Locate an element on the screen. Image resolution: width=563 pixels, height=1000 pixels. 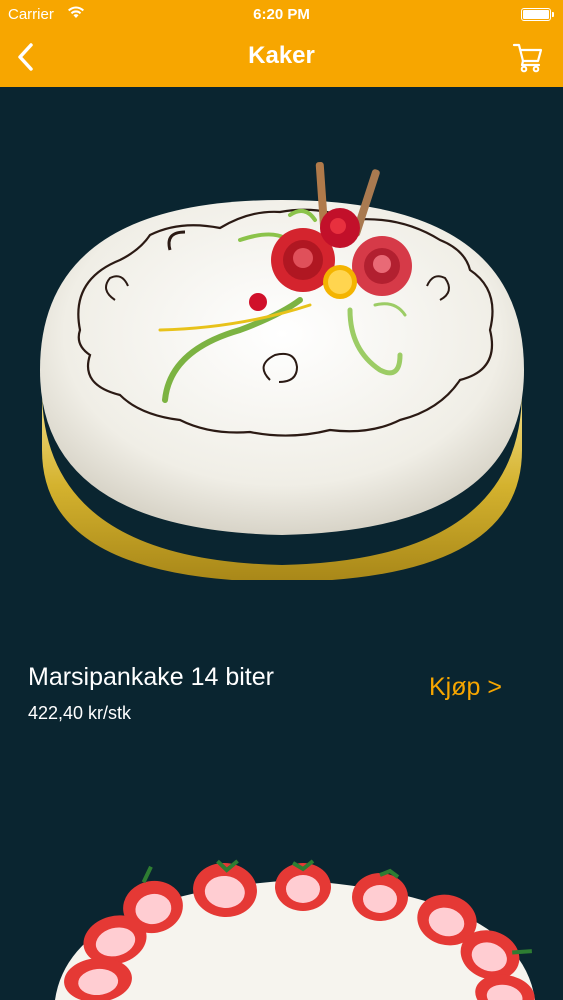
shopping-cart-icon is located at coordinates (527, 58).